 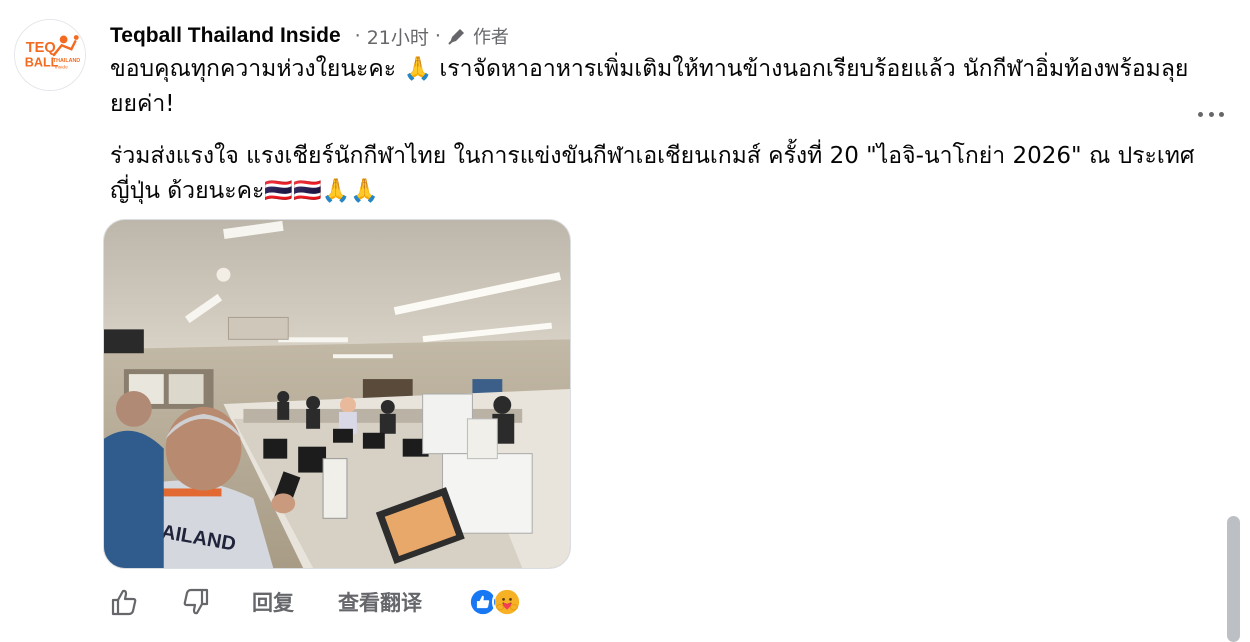 I want to click on author-name: Teqball Thailand Inside, so click(x=225, y=36).